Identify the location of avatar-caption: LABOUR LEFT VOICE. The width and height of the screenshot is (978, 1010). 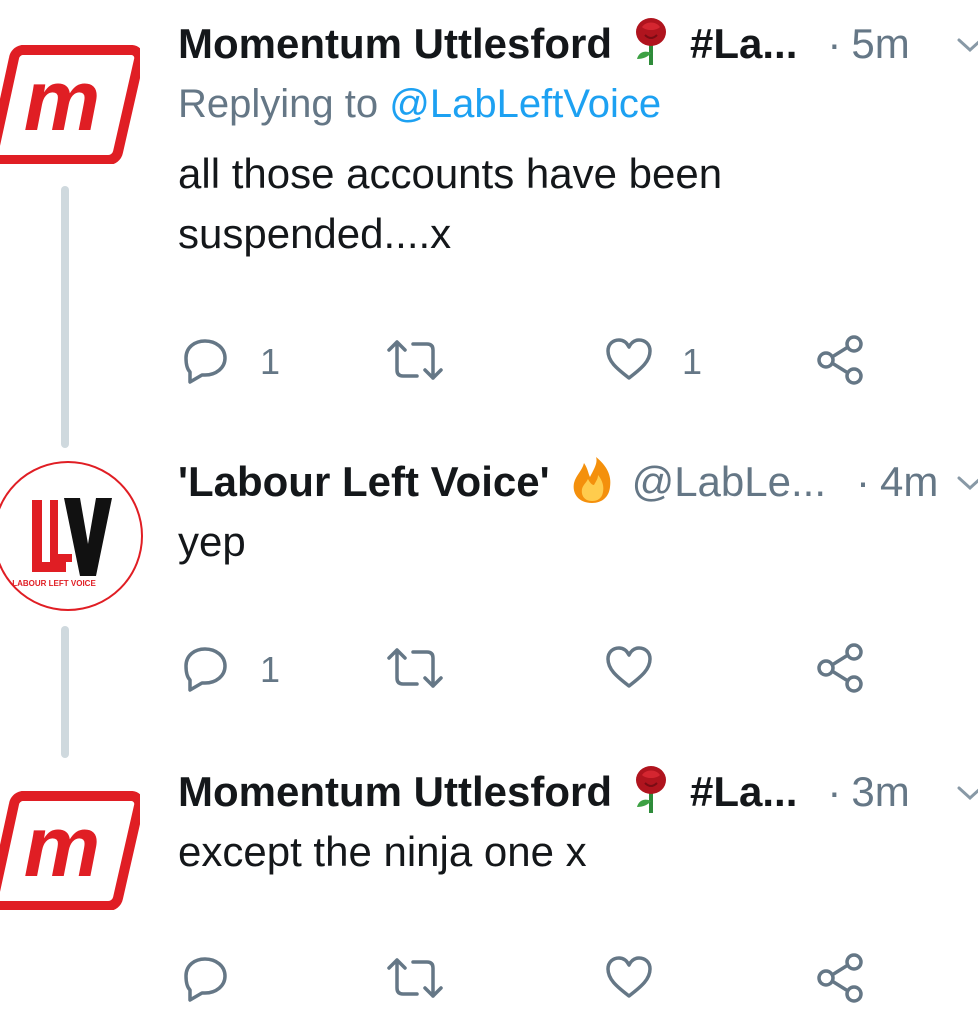
(54, 583).